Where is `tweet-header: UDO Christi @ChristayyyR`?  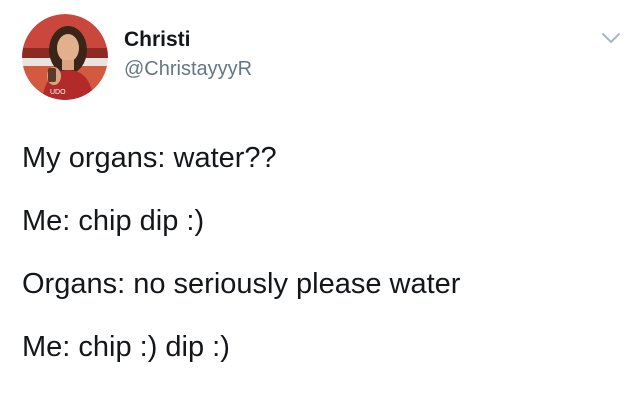 tweet-header: UDO Christi @ChristayyyR is located at coordinates (137, 57).